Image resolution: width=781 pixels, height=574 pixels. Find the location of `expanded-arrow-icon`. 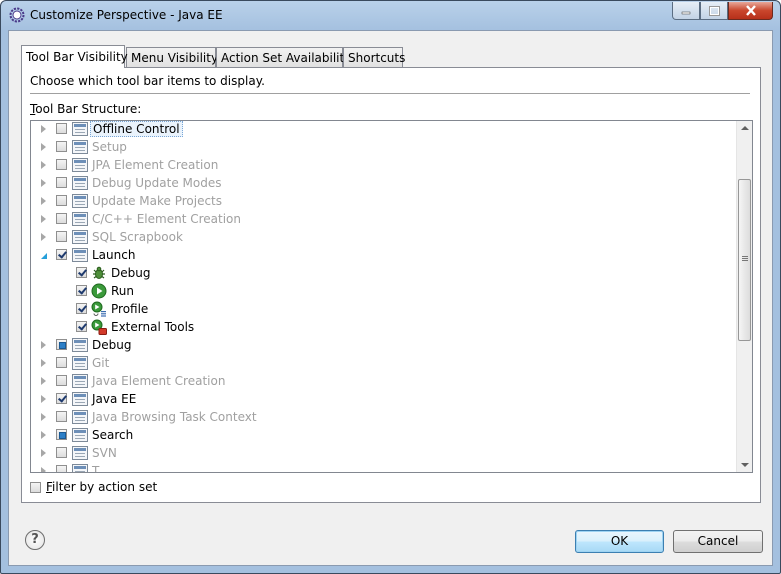

expanded-arrow-icon is located at coordinates (44, 256).